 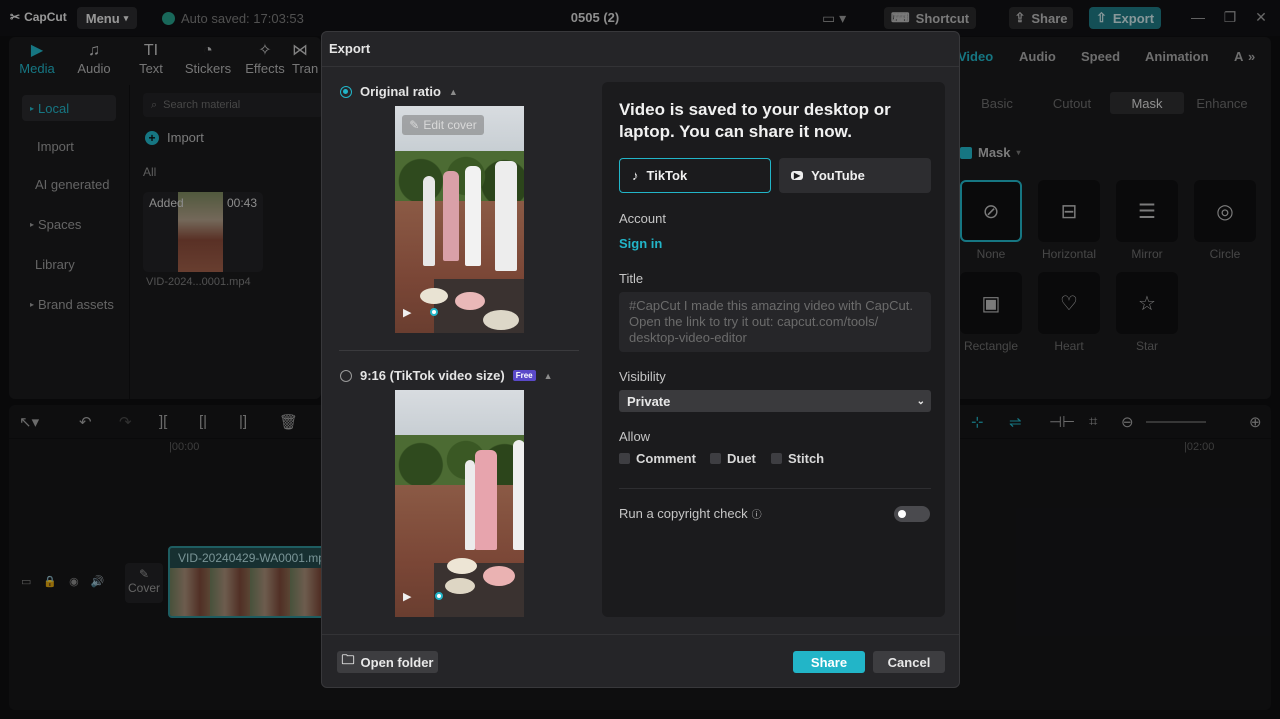 I want to click on ratio-916-option: 9:16 (TikTok video size) Free ▲, so click(x=446, y=375).